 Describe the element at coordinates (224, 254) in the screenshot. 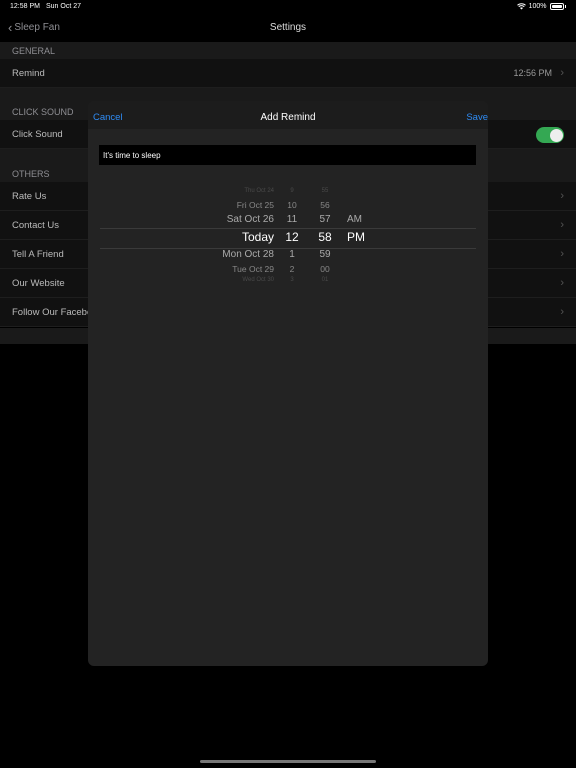

I see `picker-day: Mon Oct 28` at that location.